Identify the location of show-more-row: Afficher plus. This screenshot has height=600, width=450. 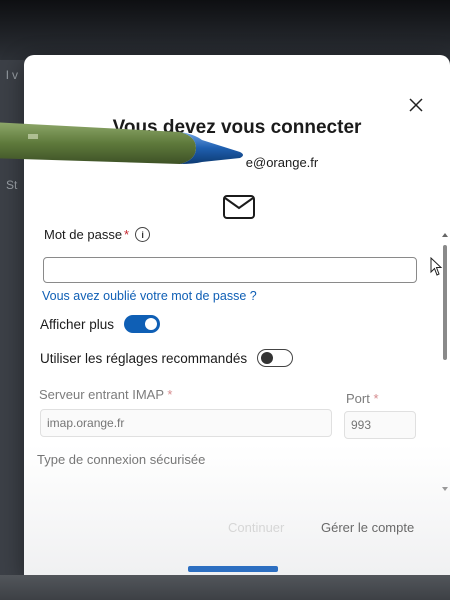
(100, 324).